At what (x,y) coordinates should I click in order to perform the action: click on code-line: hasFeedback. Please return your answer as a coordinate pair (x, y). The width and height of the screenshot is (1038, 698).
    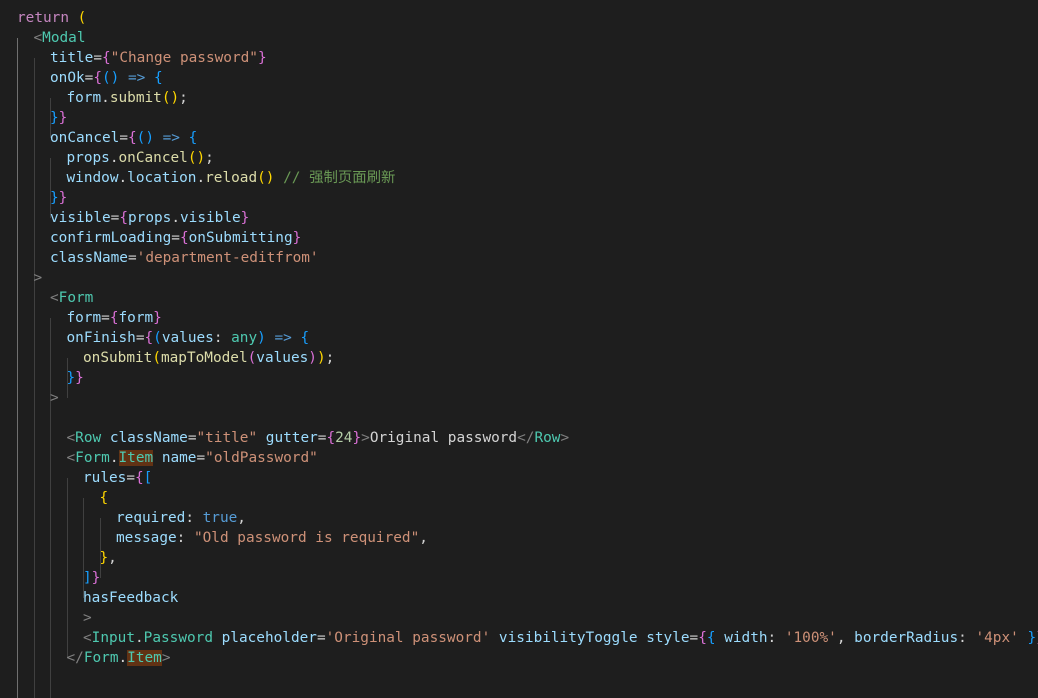
    Looking at the image, I should click on (130, 598).